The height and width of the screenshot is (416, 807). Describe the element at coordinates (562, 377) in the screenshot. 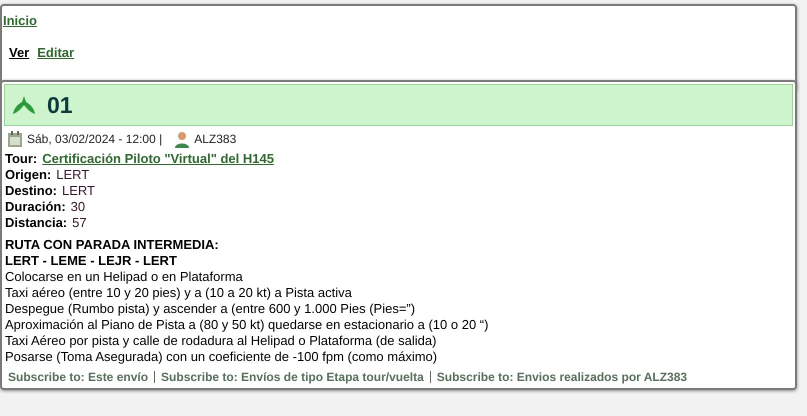

I see `subscribe-link: Subscribe to: Envios realizados por ALZ383` at that location.